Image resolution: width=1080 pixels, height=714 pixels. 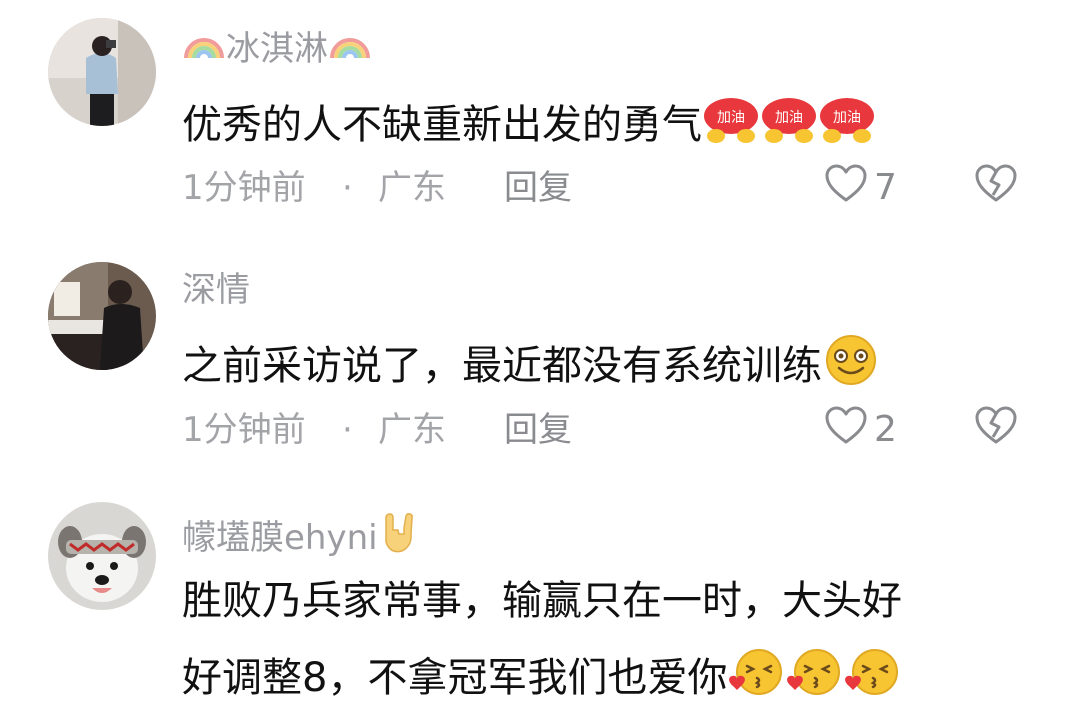 I want to click on username: 冰淇淋, so click(x=277, y=48).